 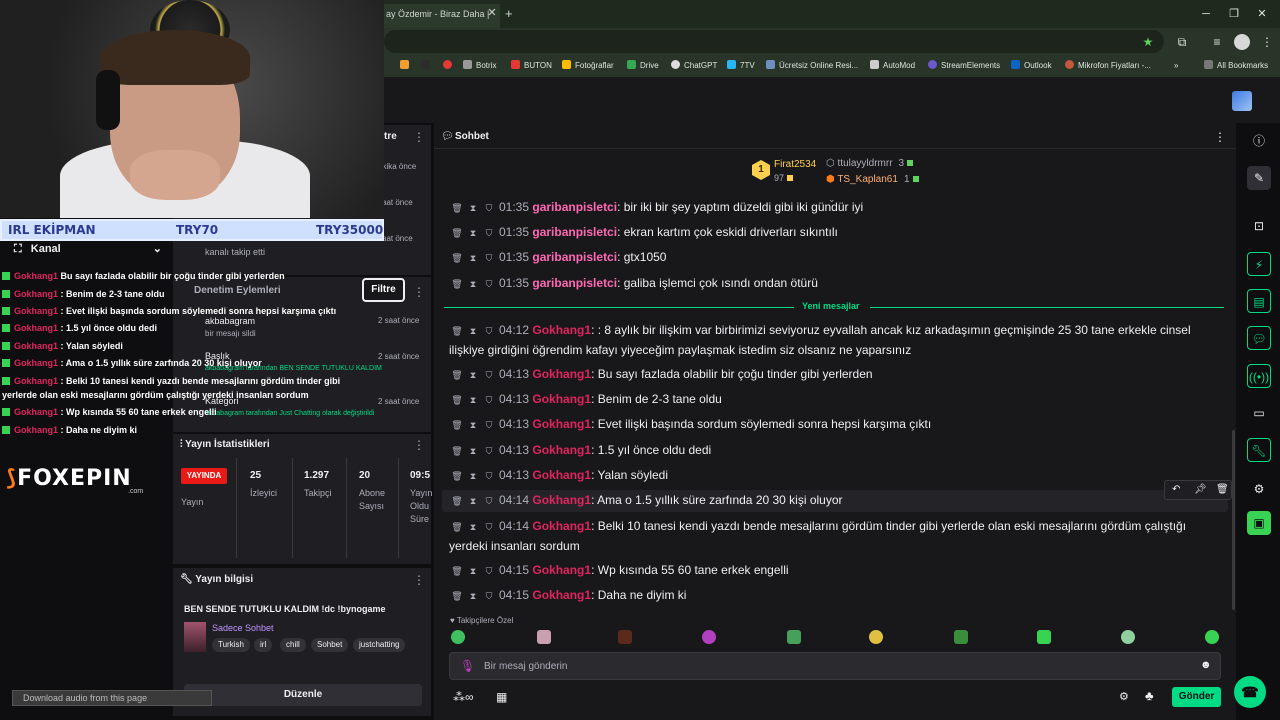 I want to click on lightning-icon: ⚡︎, so click(x=1259, y=264).